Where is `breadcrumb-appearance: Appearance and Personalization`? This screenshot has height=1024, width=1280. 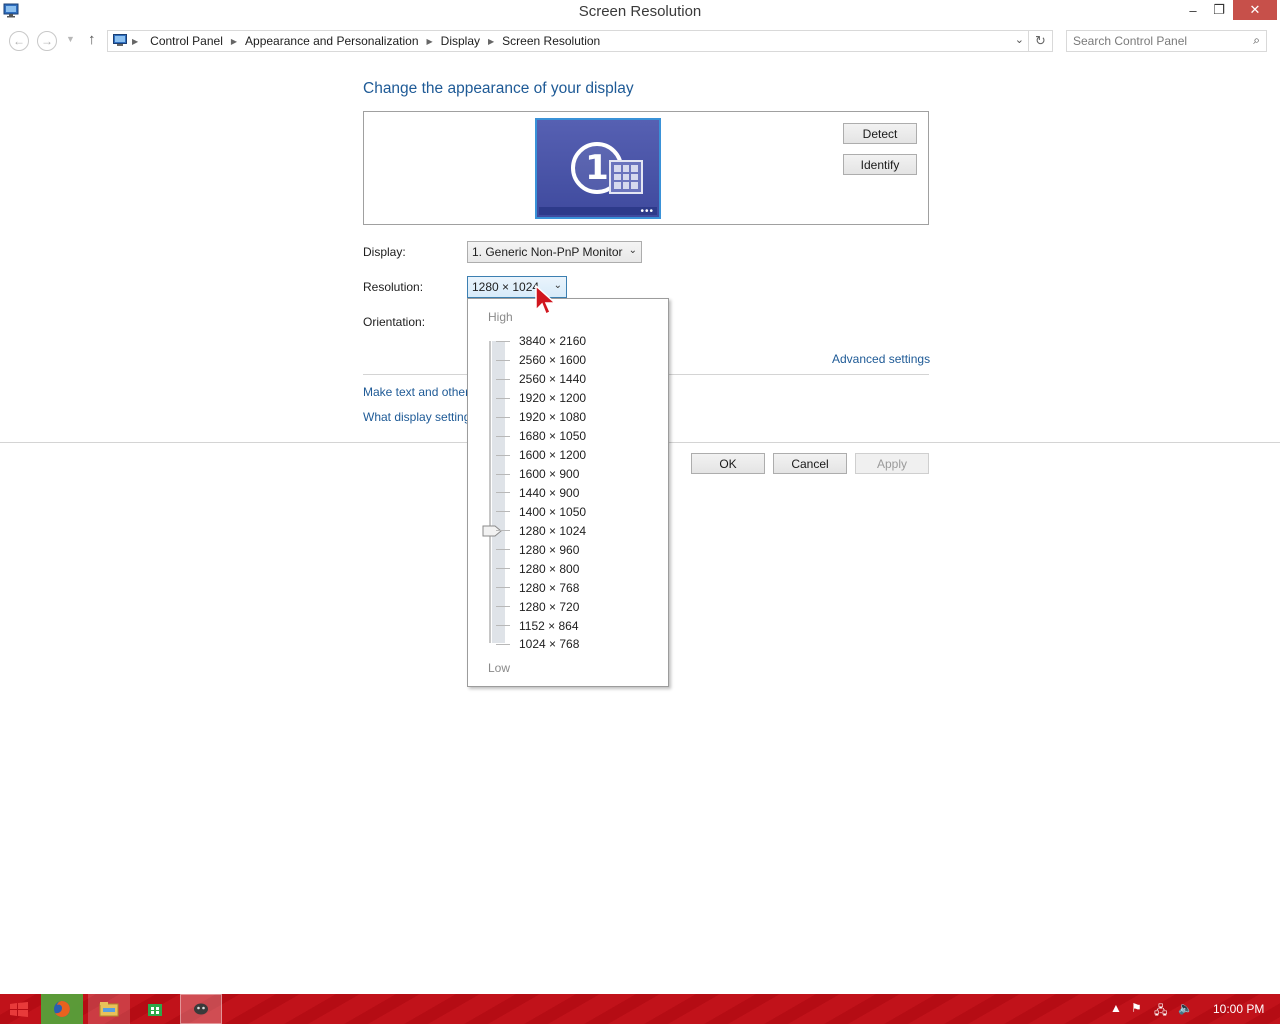
breadcrumb-appearance: Appearance and Personalization is located at coordinates (331, 41).